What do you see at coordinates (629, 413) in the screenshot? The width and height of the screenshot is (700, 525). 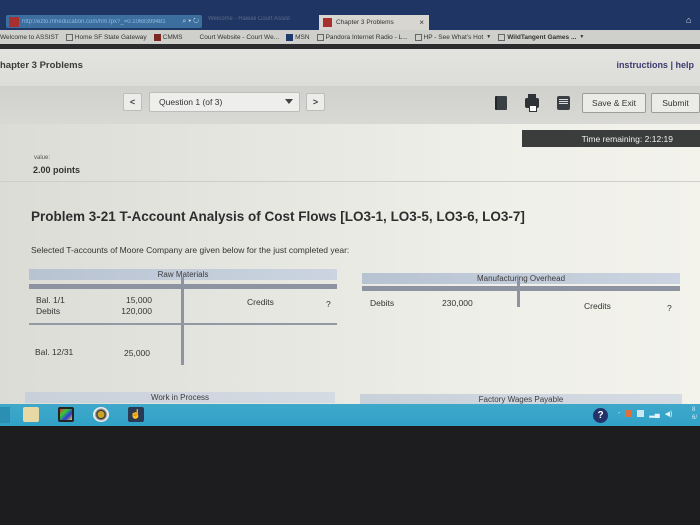 I see `security-icon` at bounding box center [629, 413].